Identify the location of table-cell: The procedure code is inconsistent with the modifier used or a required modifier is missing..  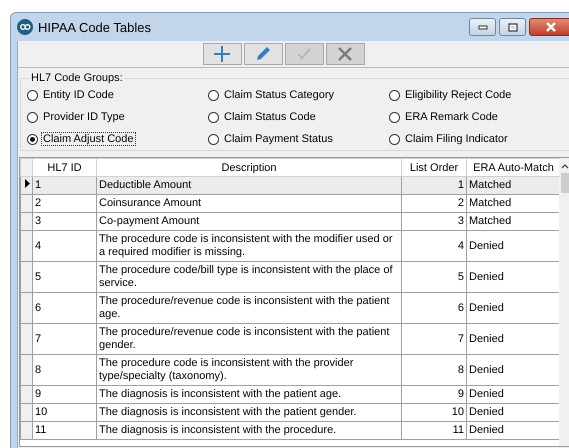
(249, 246).